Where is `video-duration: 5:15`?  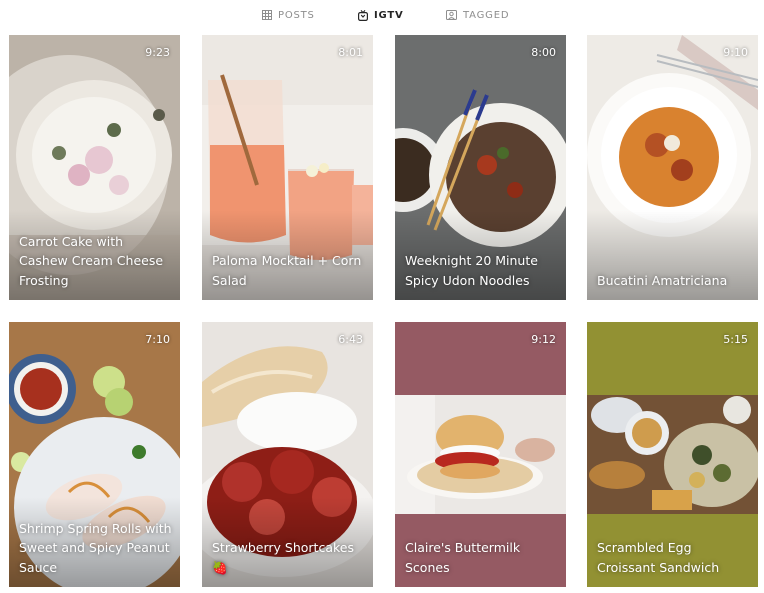 video-duration: 5:15 is located at coordinates (735, 339).